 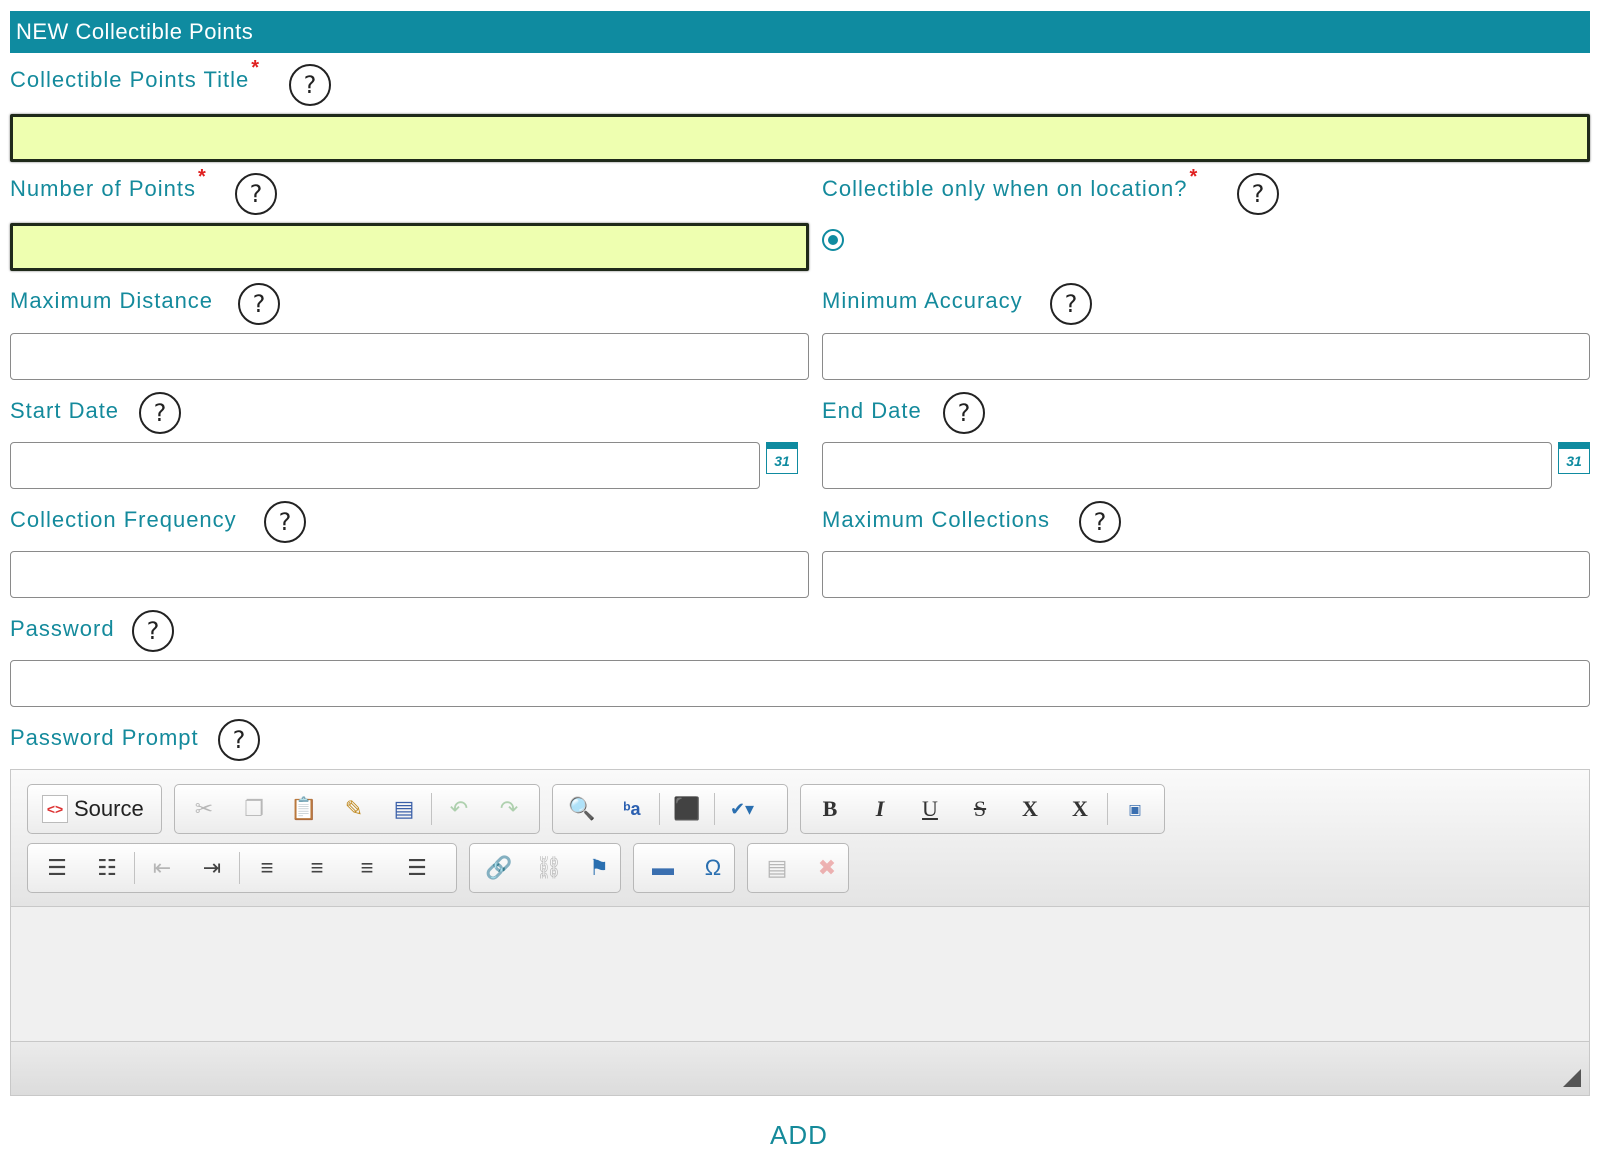 What do you see at coordinates (1572, 1078) in the screenshot?
I see `resize-handle-icon` at bounding box center [1572, 1078].